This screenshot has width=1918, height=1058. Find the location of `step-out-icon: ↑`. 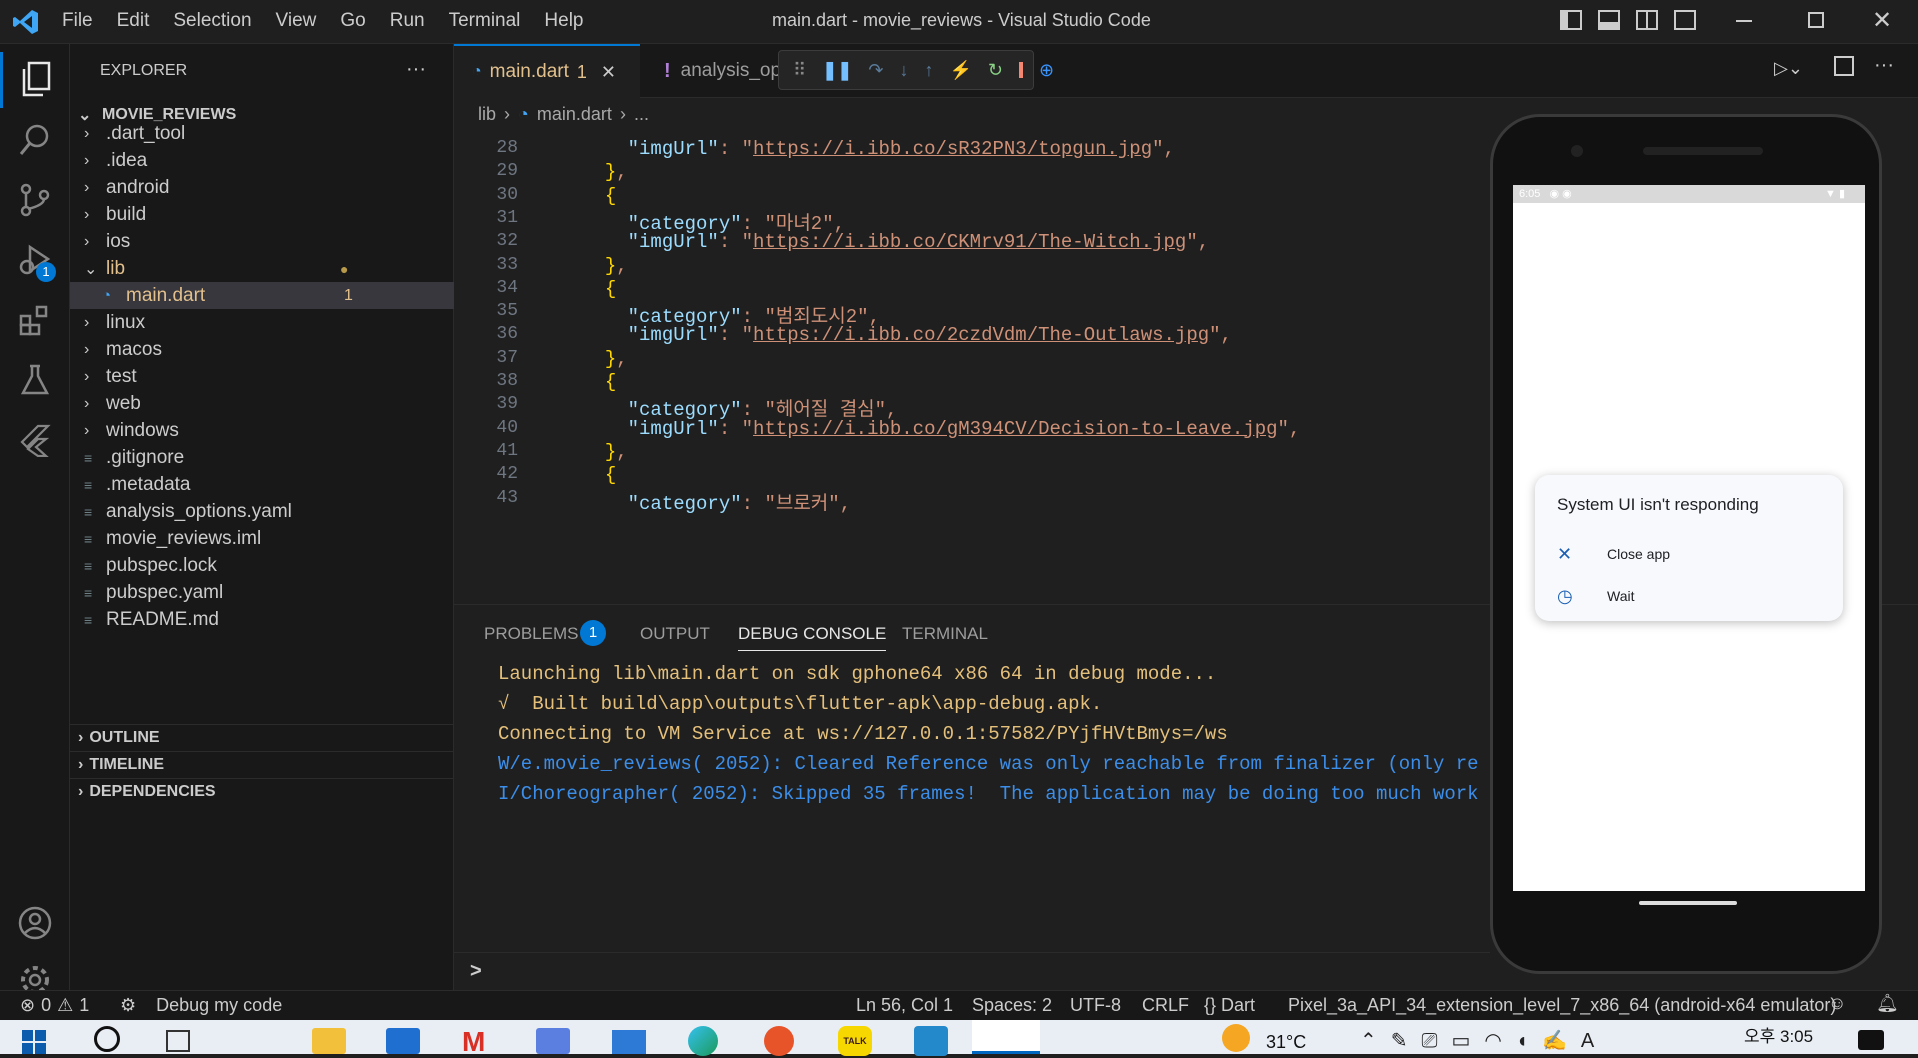

step-out-icon: ↑ is located at coordinates (928, 70).